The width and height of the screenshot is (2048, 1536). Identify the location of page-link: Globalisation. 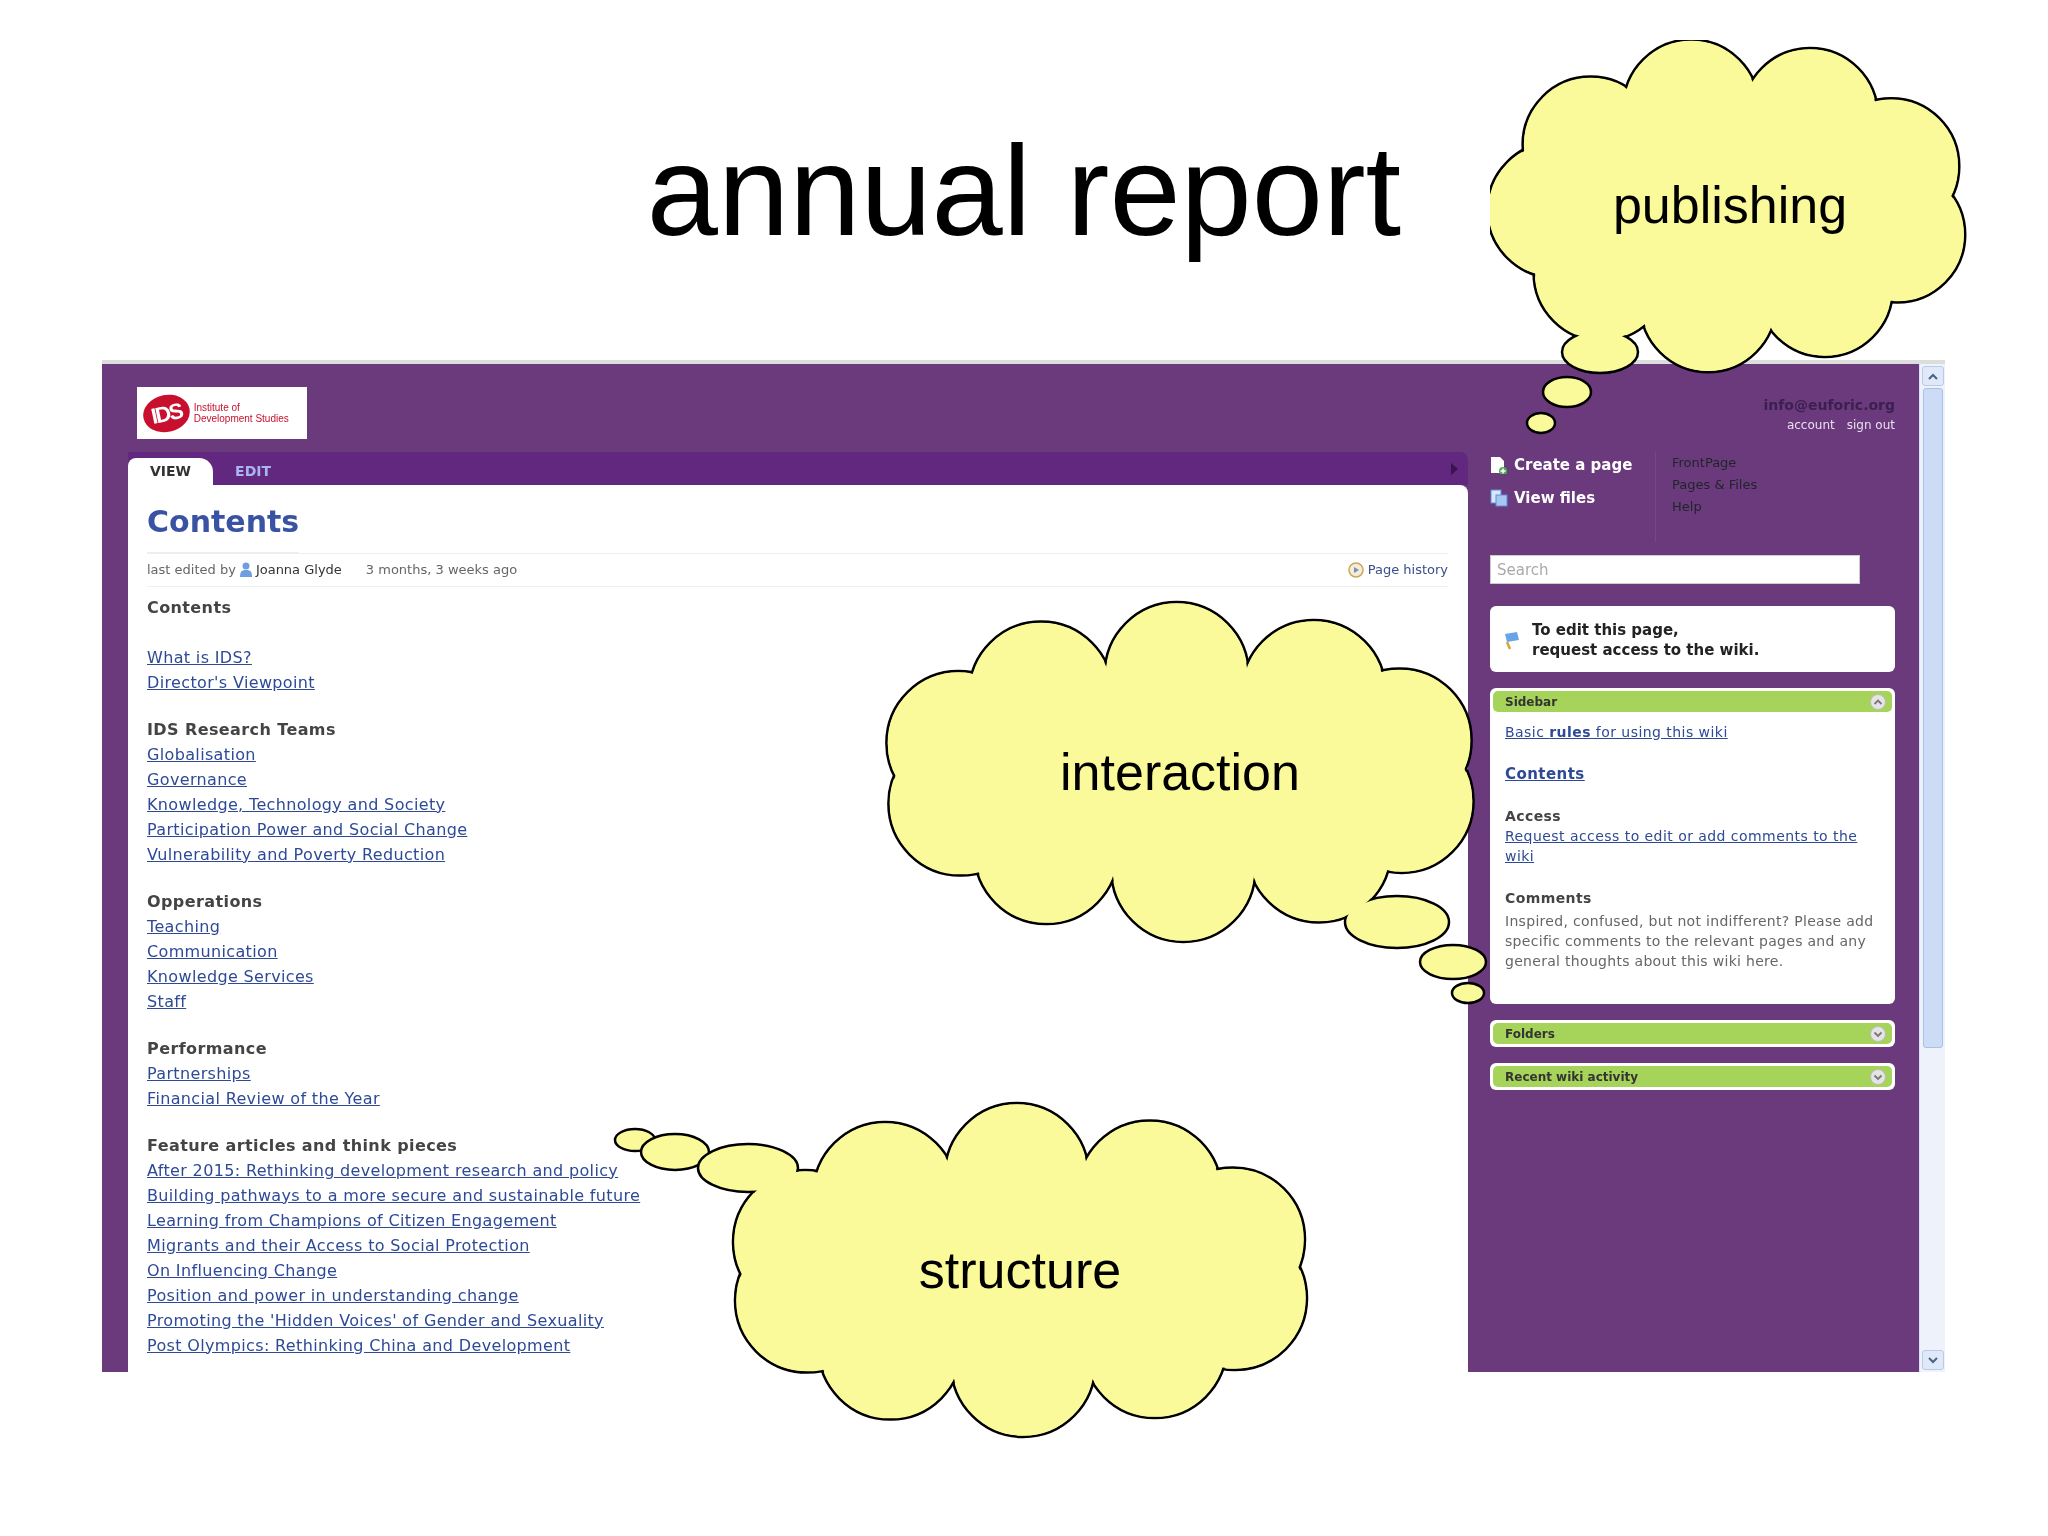
(201, 754).